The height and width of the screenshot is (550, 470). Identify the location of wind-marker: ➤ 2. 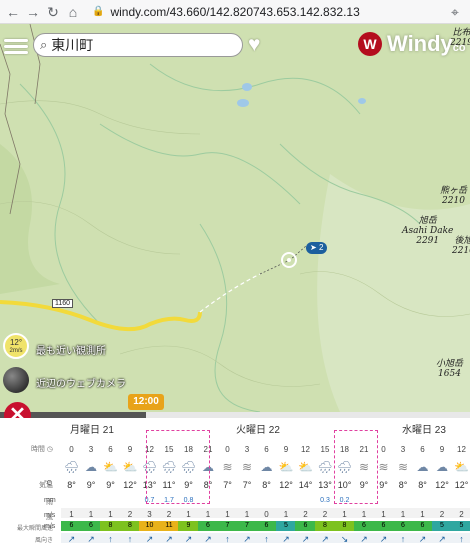
(317, 248).